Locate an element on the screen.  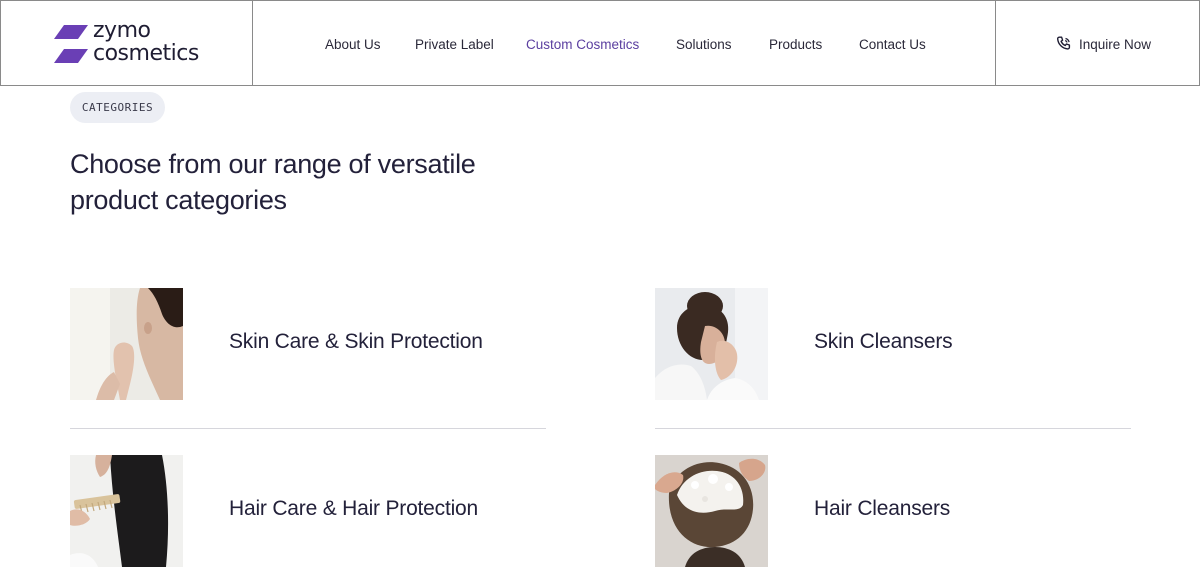
category-hair-cleansers: Hair Cleansers is located at coordinates (893, 511).